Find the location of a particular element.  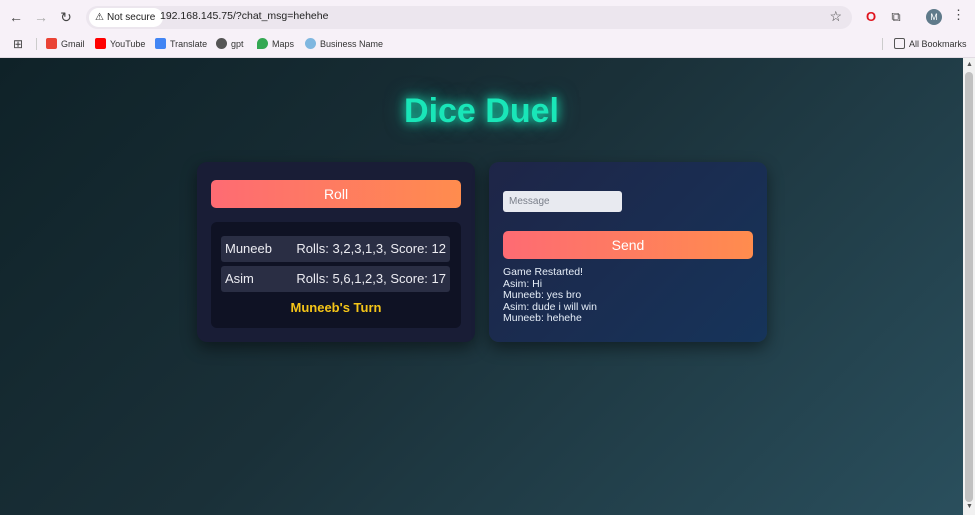

security-chip: ⚠ Not secure is located at coordinates (126, 17).